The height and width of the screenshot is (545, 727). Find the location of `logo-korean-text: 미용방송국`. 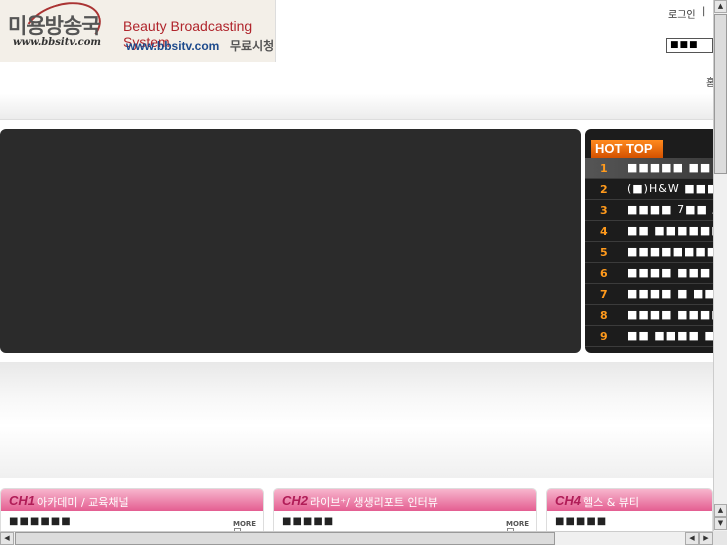

logo-korean-text: 미용방송국 is located at coordinates (54, 26).